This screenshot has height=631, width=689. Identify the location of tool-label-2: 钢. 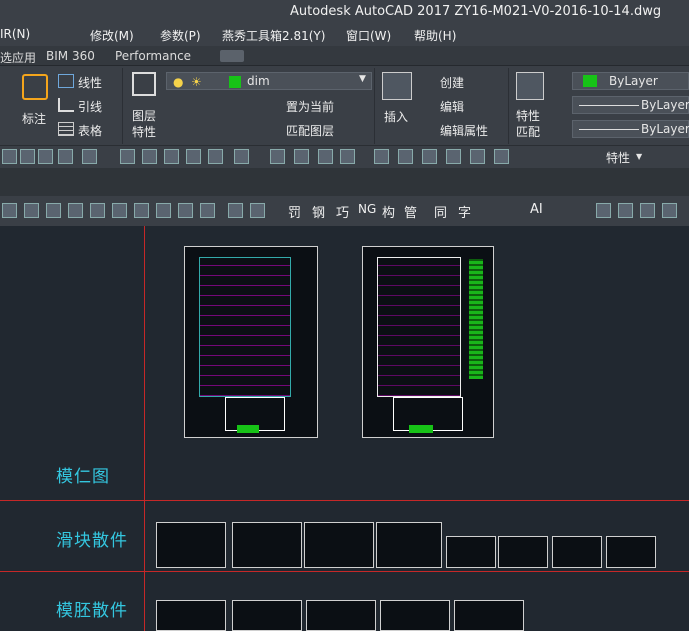
(318, 211).